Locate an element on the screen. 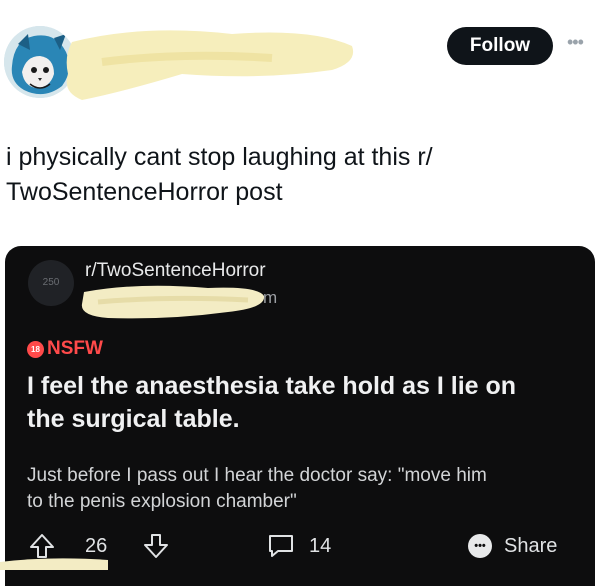 The image size is (600, 586). post-body-line: to the penis explosion chamber" is located at coordinates (162, 501).